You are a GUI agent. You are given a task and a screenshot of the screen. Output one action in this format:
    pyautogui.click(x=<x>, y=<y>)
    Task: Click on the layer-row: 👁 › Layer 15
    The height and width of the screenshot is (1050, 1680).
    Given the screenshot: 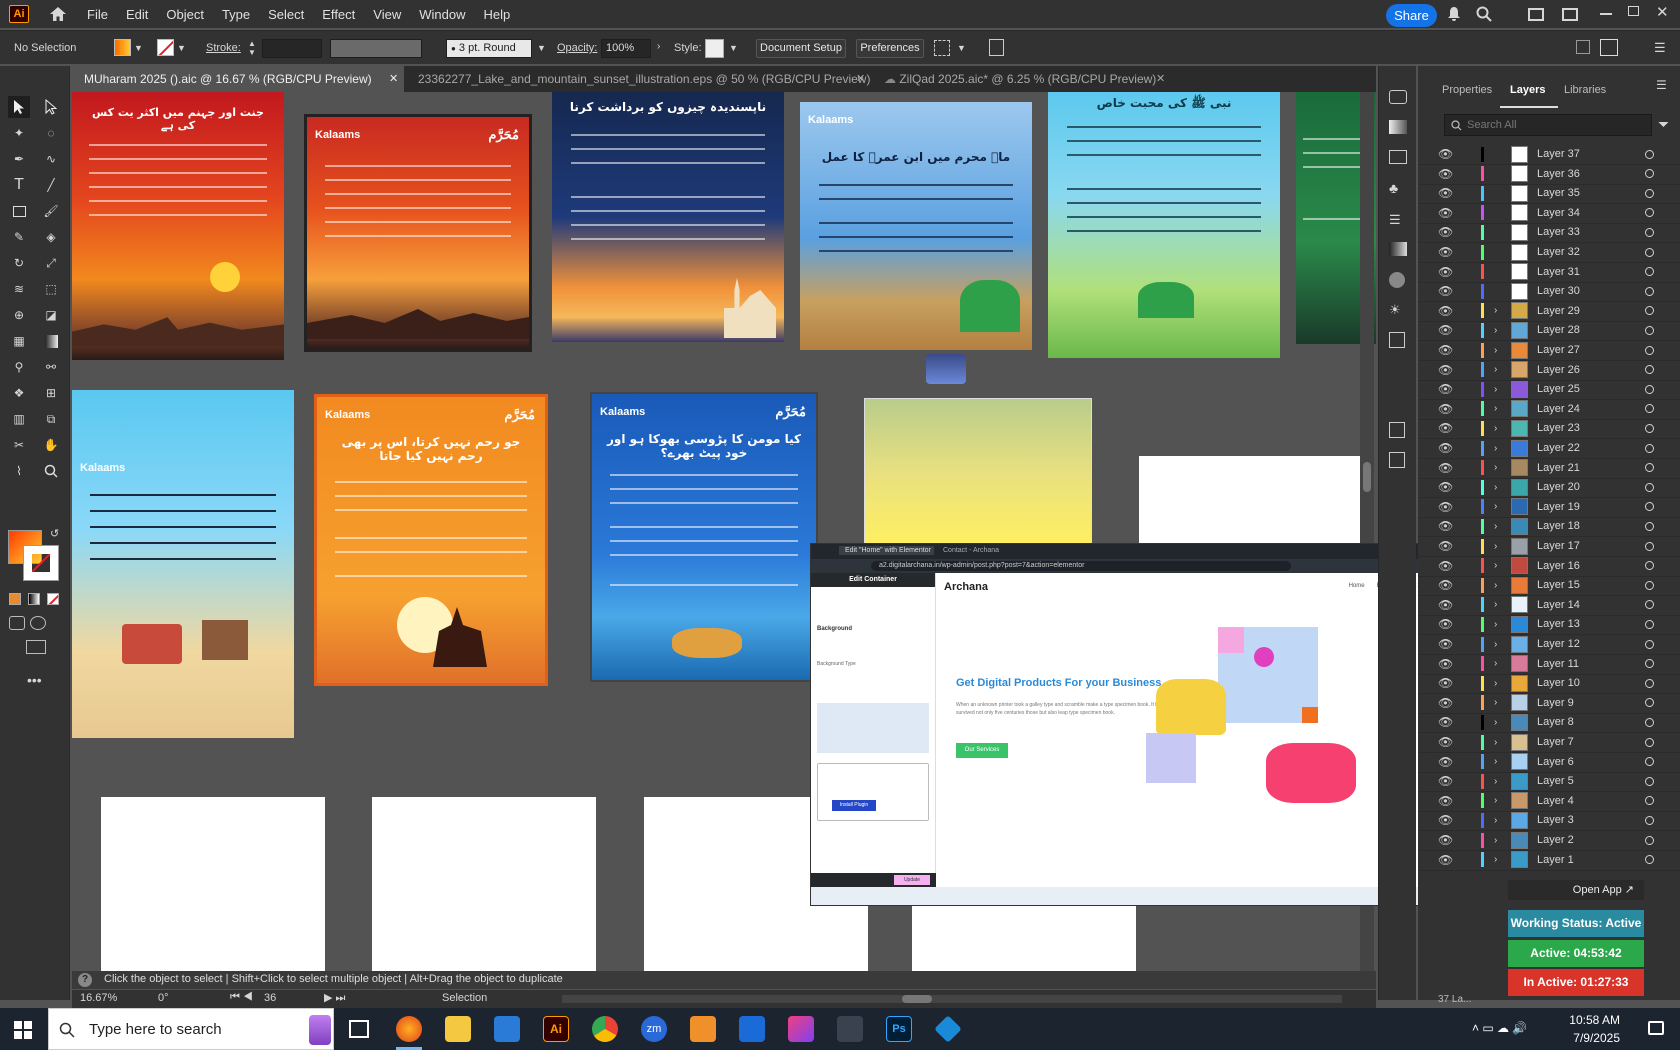 What is the action you would take?
    pyautogui.click(x=1549, y=586)
    